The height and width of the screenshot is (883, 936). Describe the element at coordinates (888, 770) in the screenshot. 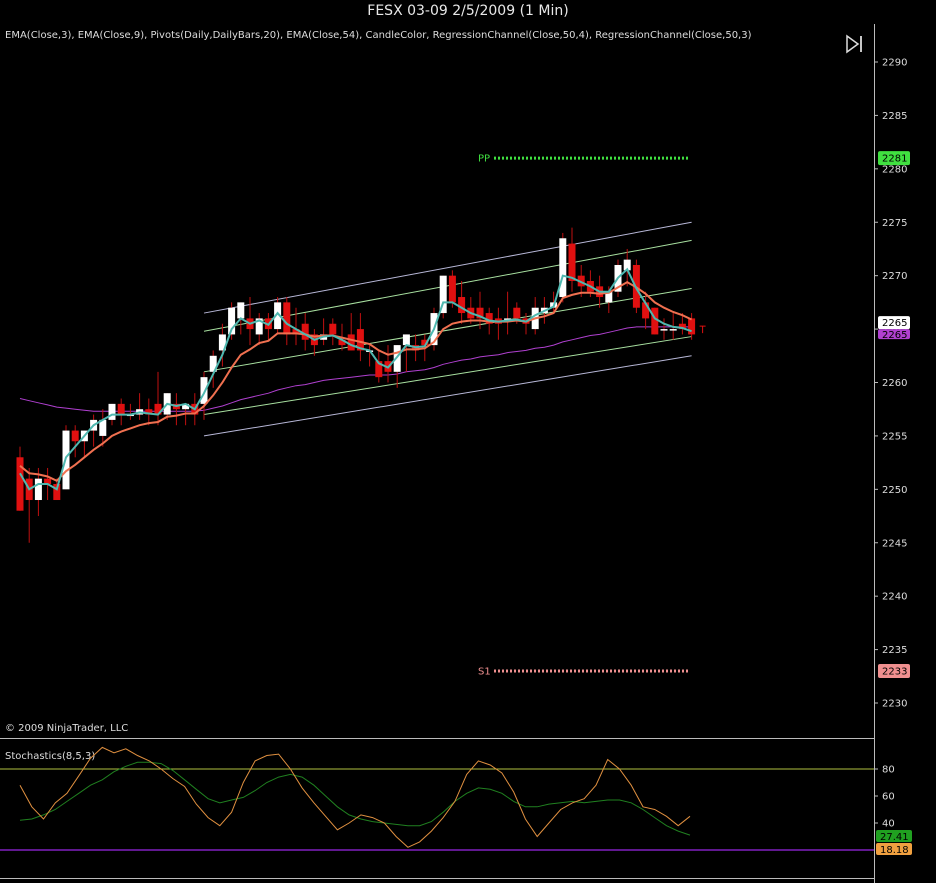

I see `stoch-tick-label: 80` at that location.